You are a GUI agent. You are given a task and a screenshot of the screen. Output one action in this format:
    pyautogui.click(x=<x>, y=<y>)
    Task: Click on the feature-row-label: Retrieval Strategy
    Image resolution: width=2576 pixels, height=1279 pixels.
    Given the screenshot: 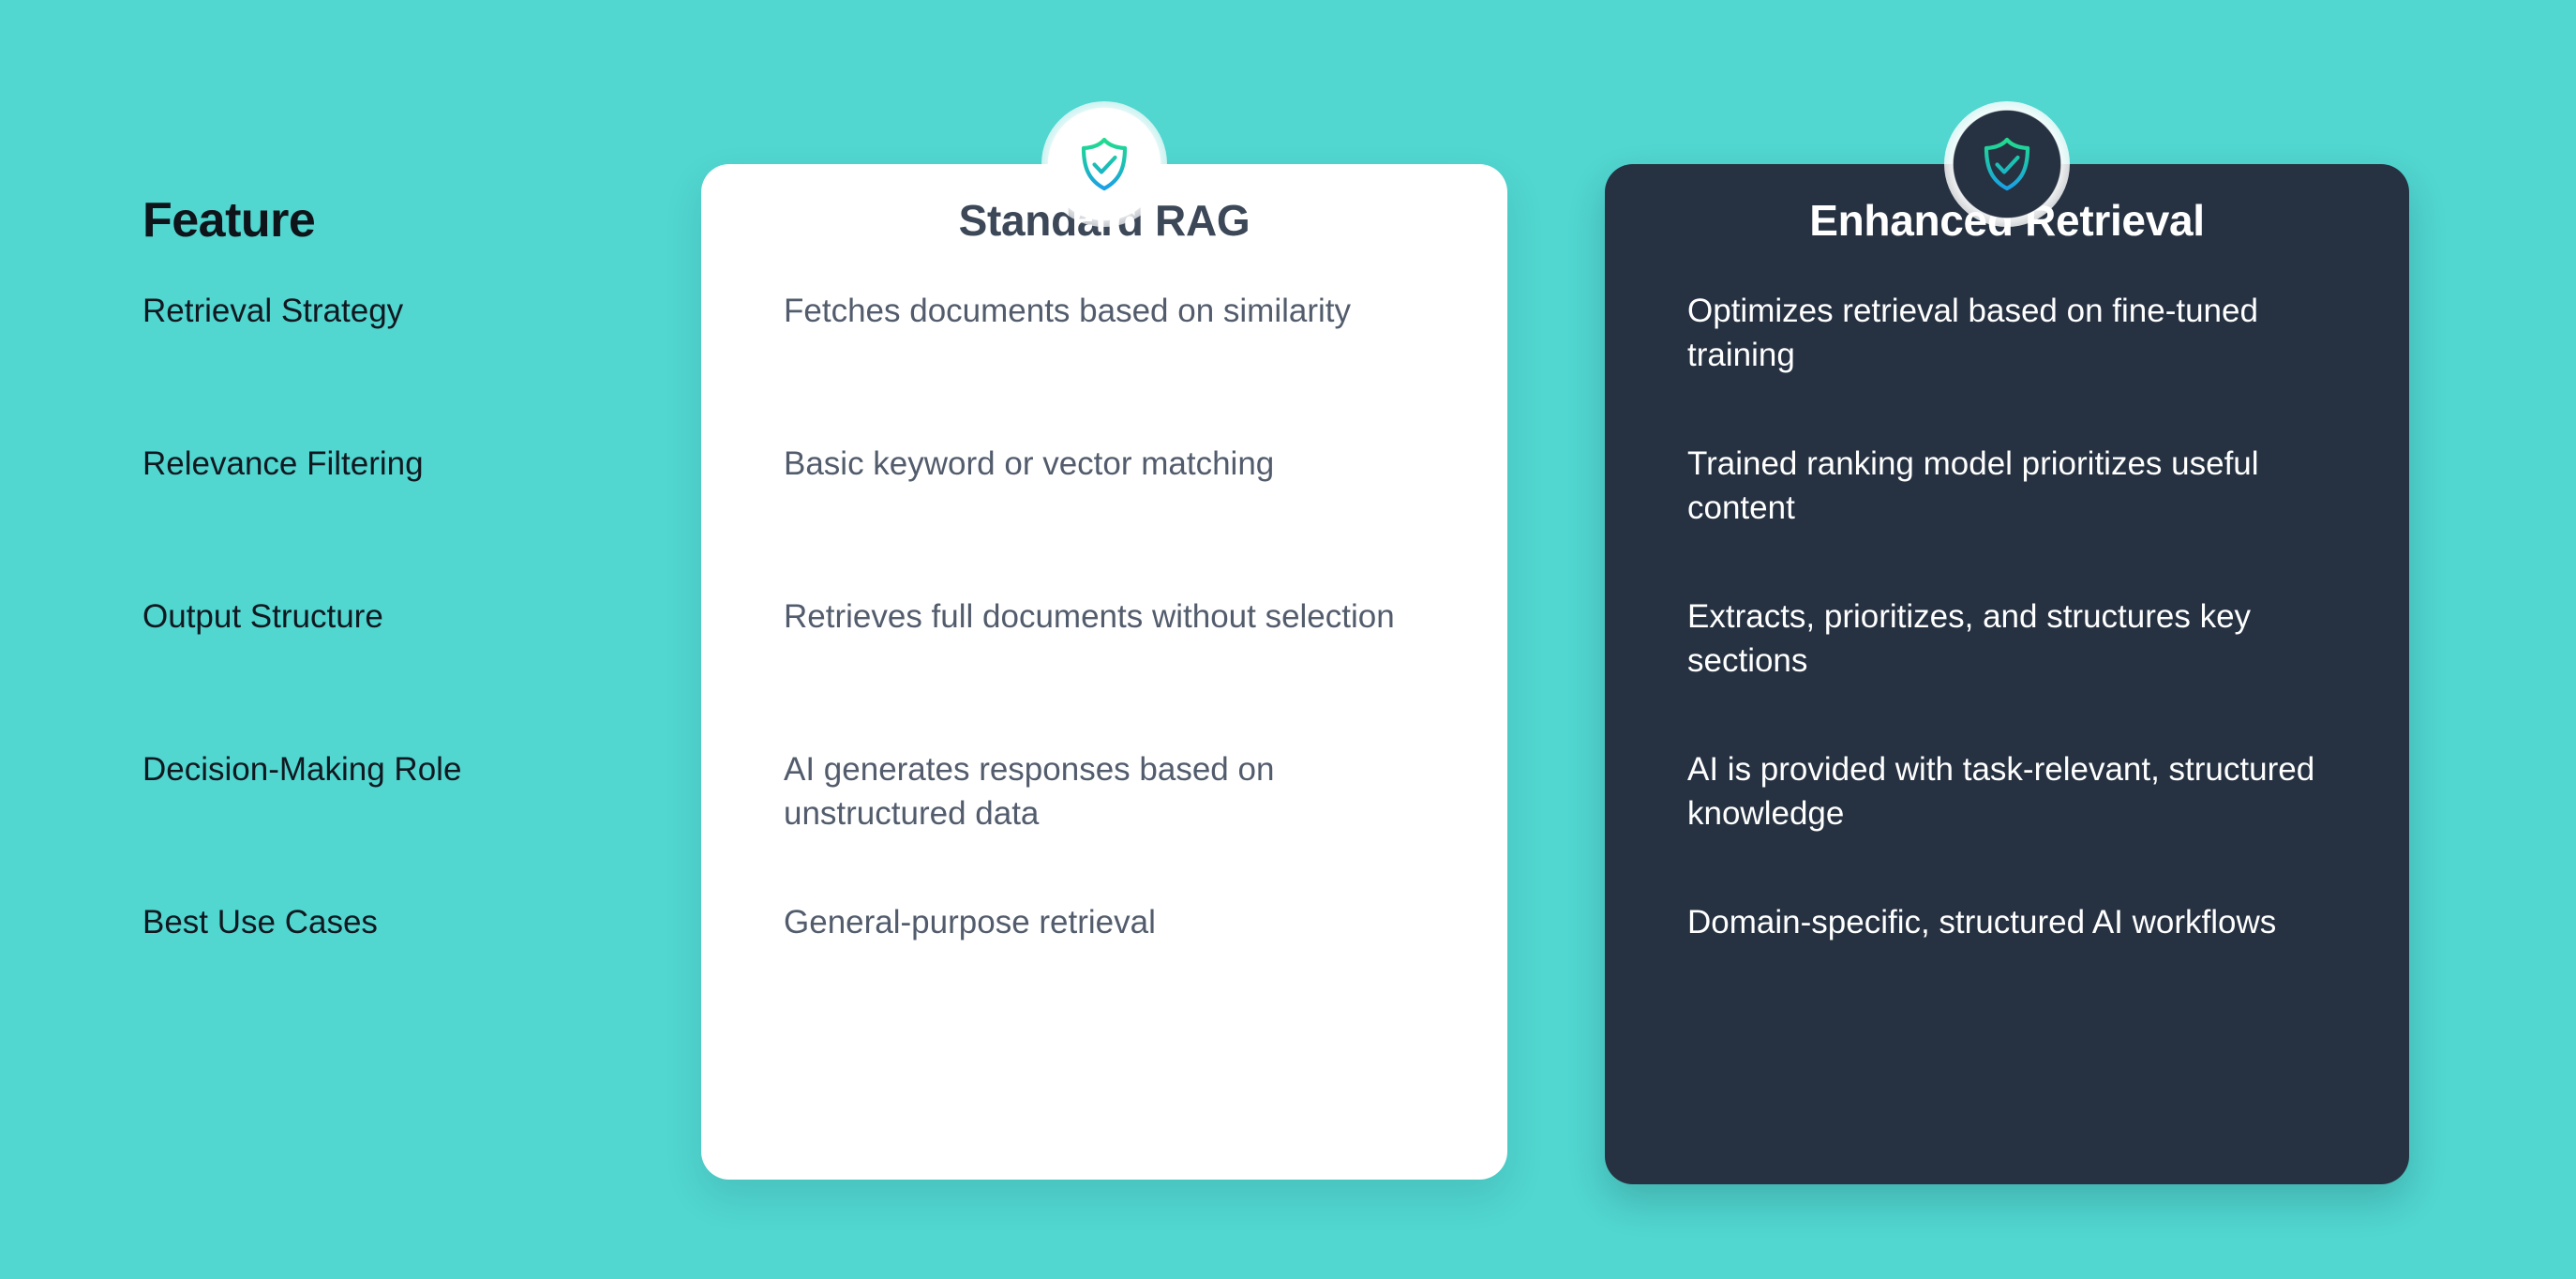 What is the action you would take?
    pyautogui.click(x=273, y=311)
    